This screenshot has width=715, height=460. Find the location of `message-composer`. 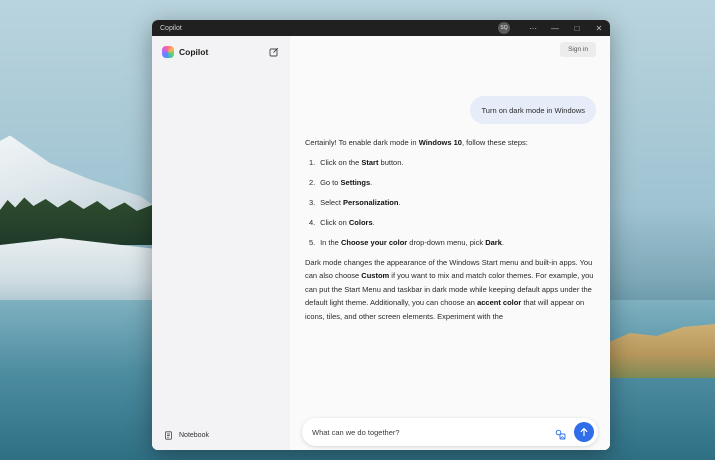

message-composer is located at coordinates (450, 432).